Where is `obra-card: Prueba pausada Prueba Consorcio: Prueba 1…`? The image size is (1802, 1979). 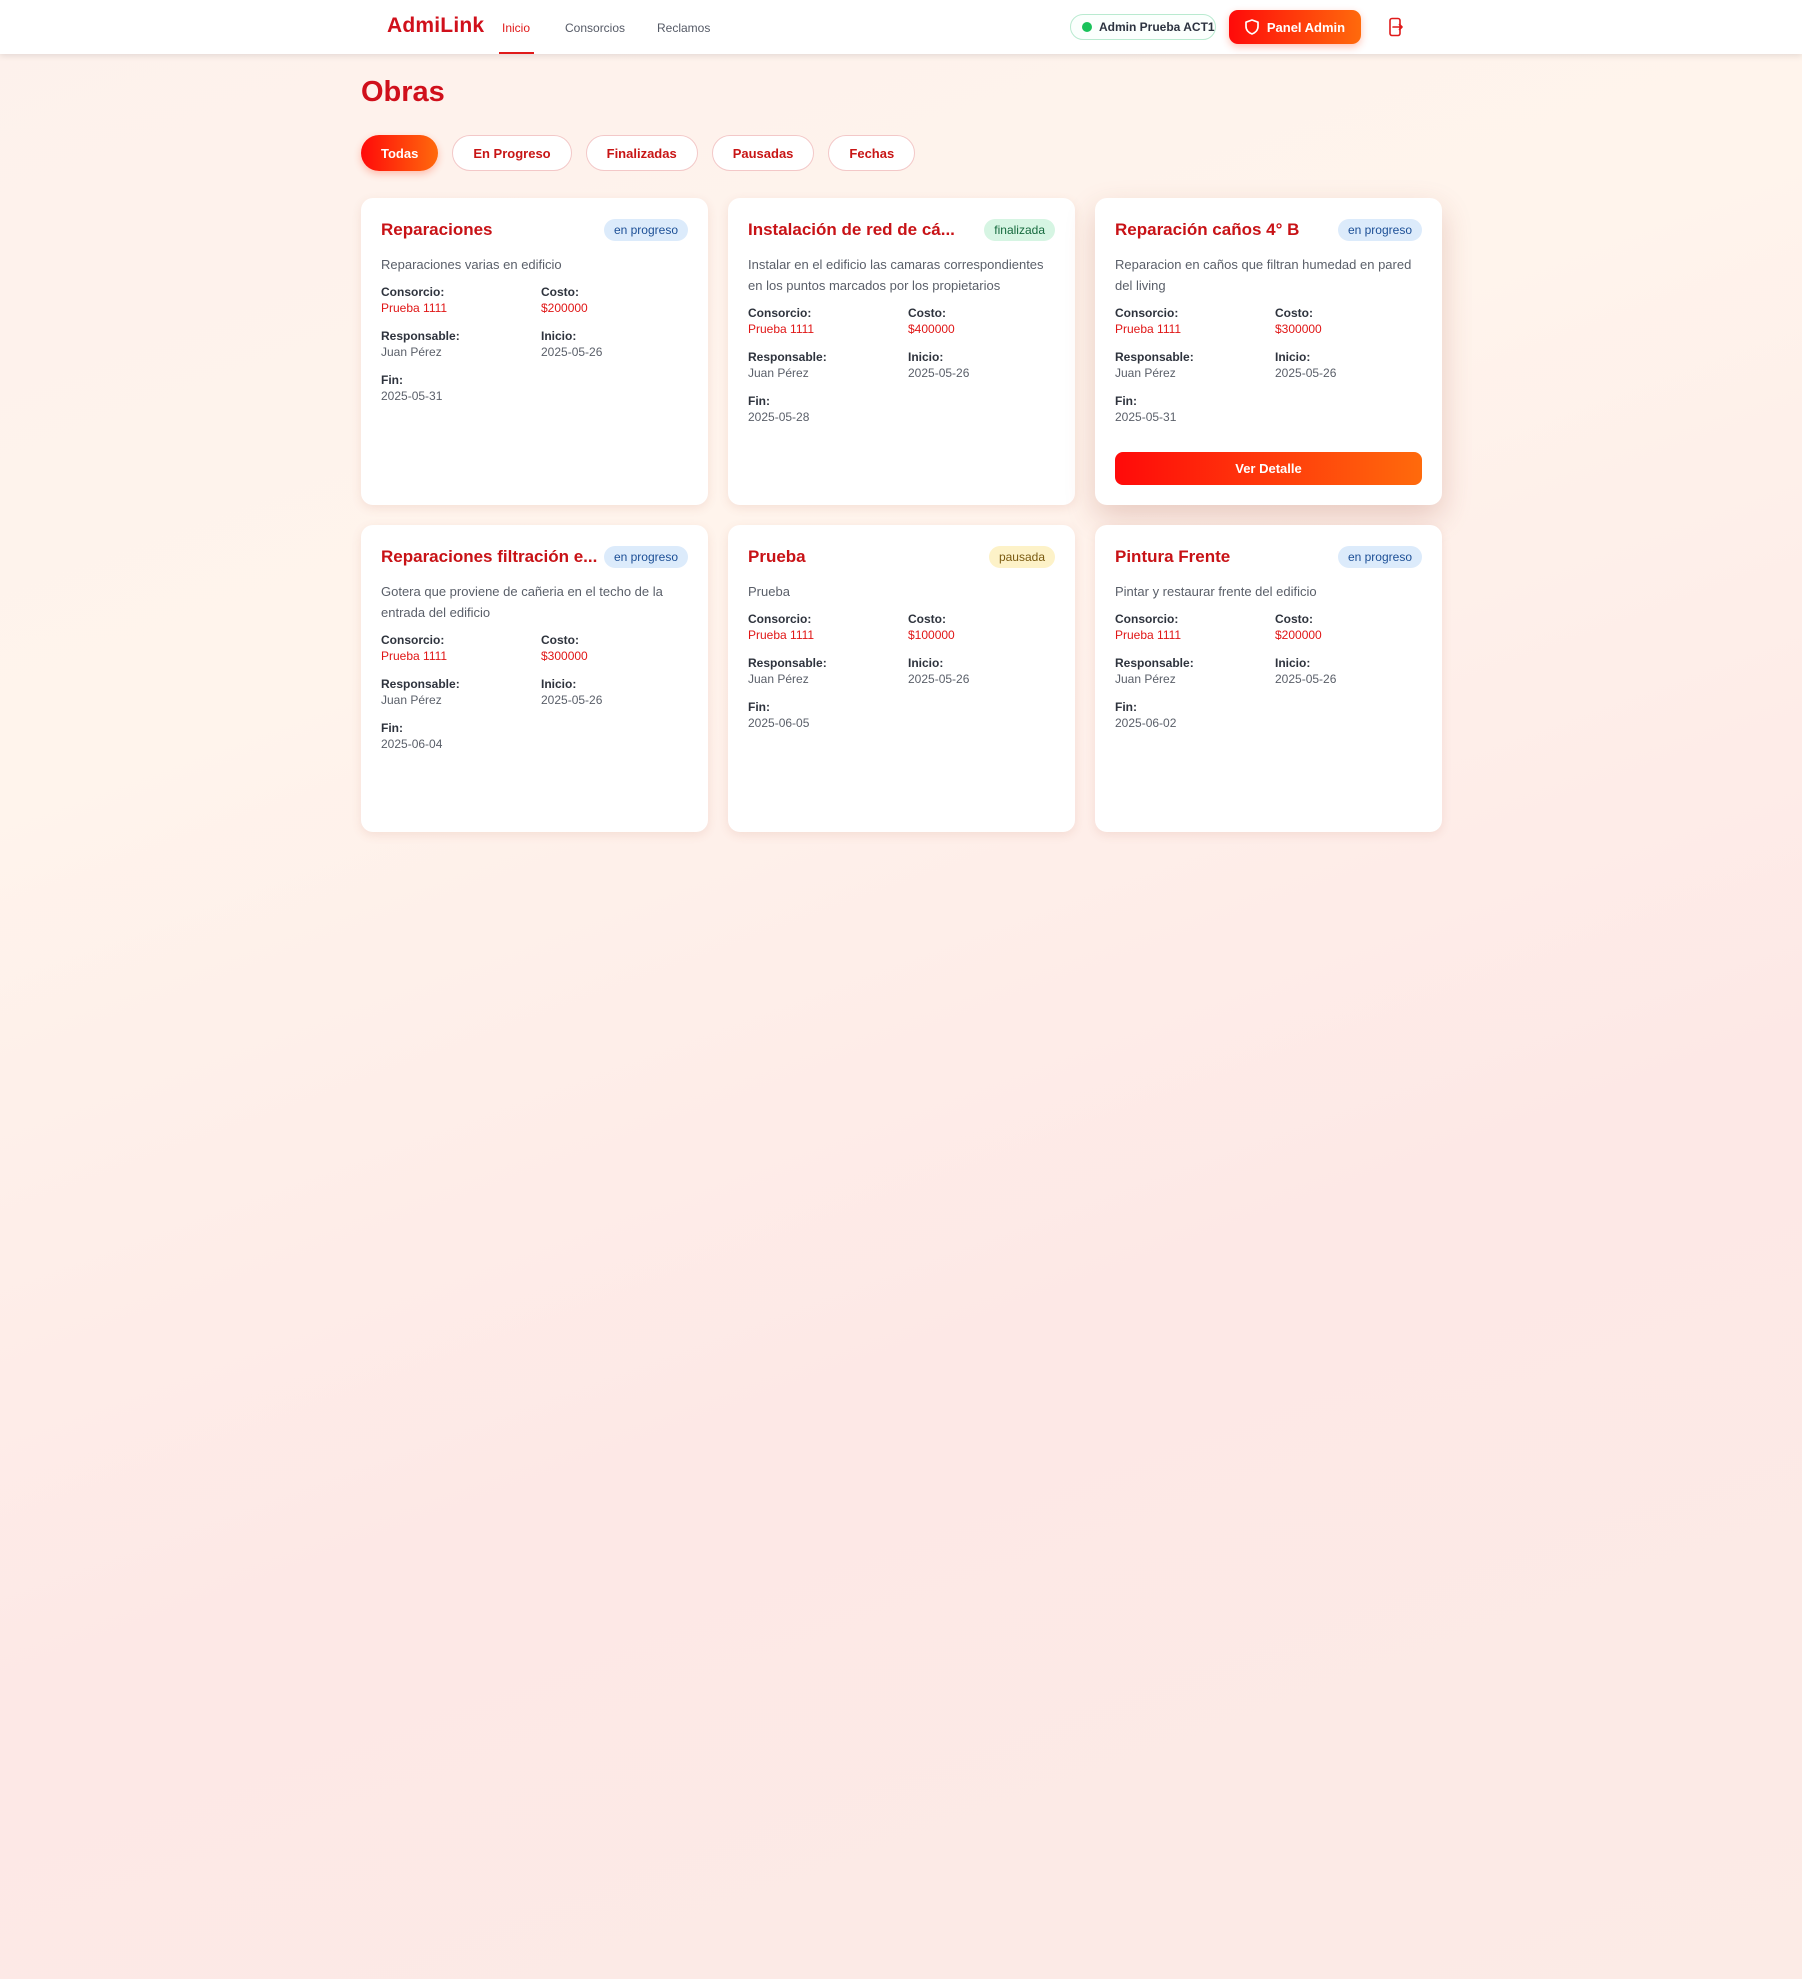 obra-card: Prueba pausada Prueba Consorcio: Prueba 1… is located at coordinates (901, 678).